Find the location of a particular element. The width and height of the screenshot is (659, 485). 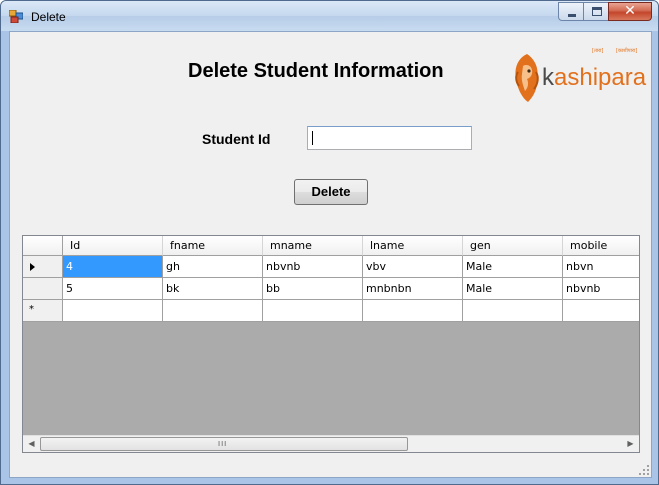

column-header-mname: mname is located at coordinates (313, 246).